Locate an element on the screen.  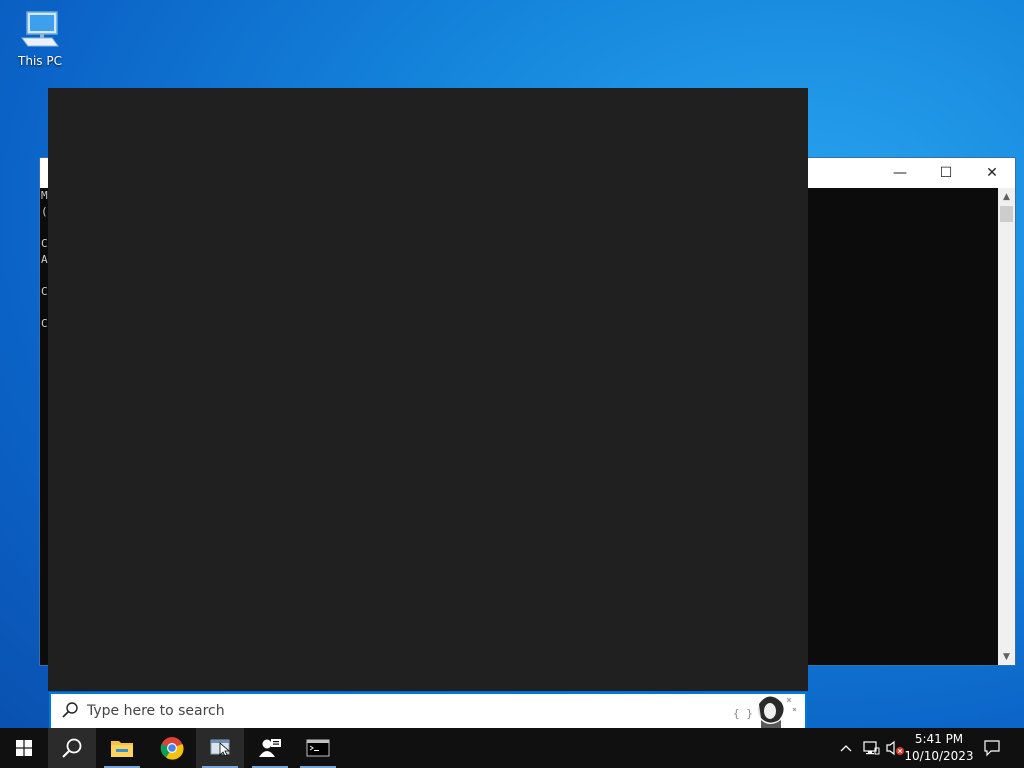
show-hidden-icons-button is located at coordinates (846, 748).